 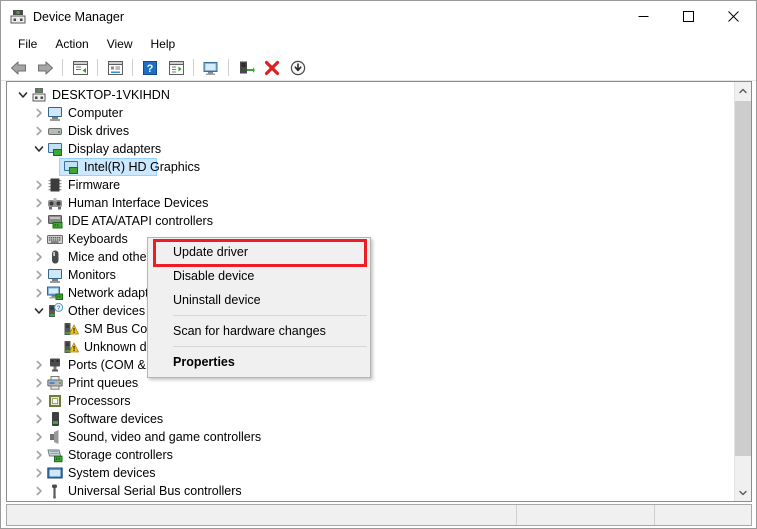 What do you see at coordinates (370, 473) in the screenshot?
I see `tree-row-system-devices: System devices` at bounding box center [370, 473].